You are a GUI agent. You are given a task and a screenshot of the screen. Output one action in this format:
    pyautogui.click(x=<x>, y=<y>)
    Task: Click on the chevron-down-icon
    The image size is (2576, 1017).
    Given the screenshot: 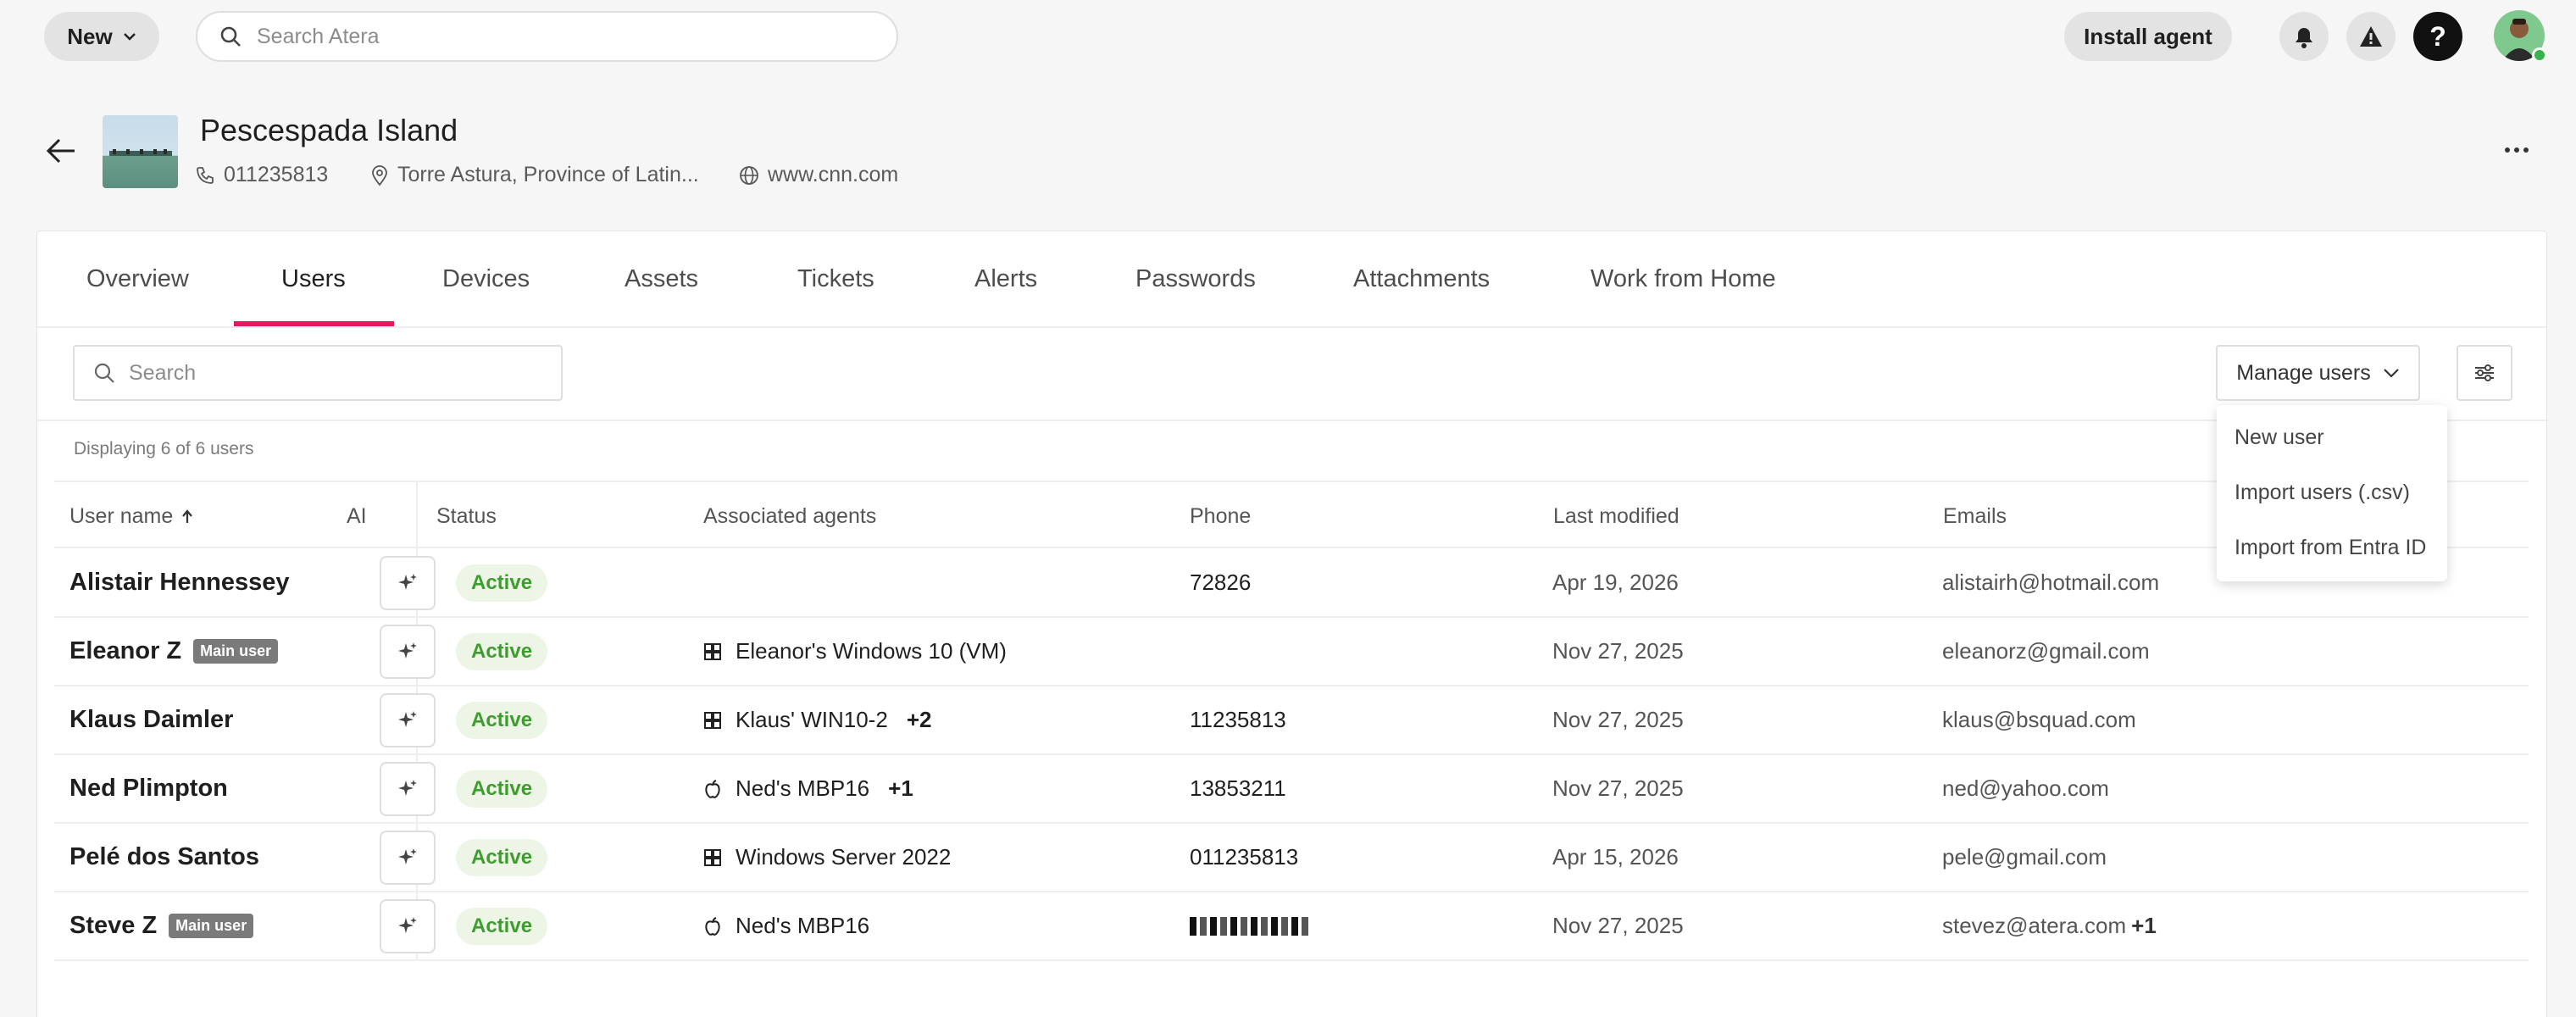 What is the action you would take?
    pyautogui.click(x=129, y=37)
    